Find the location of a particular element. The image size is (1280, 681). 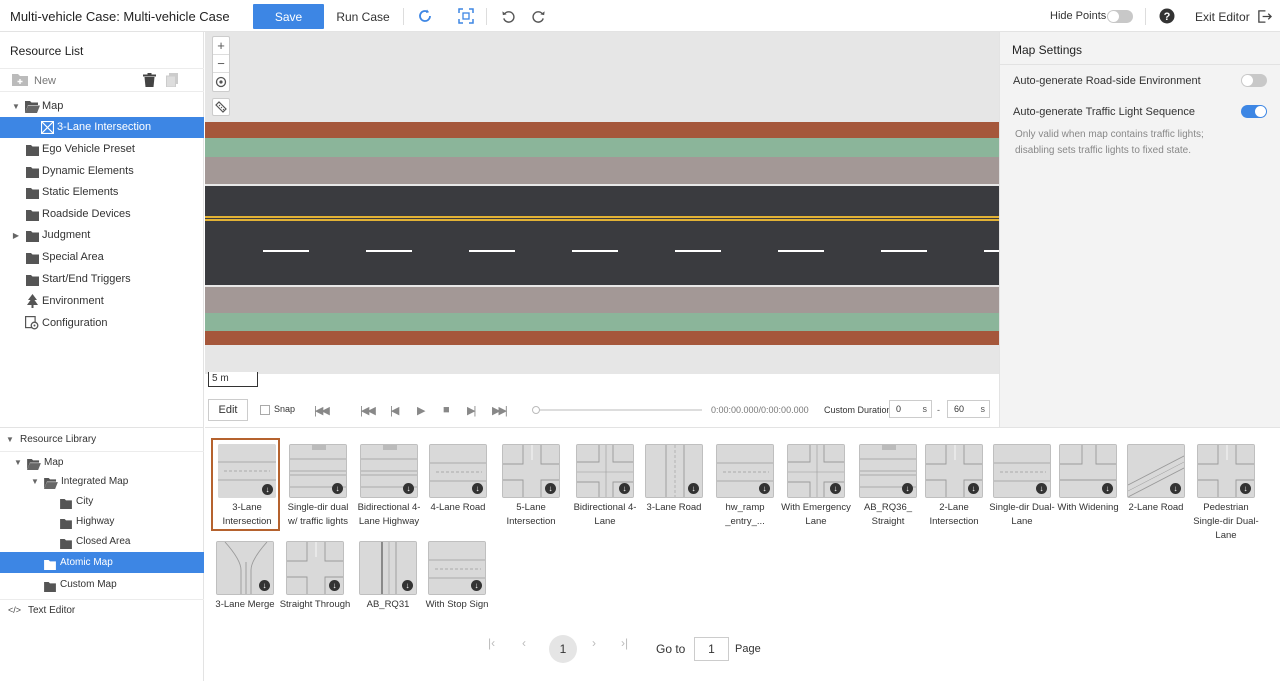

hide-points-toggle is located at coordinates (1120, 16).